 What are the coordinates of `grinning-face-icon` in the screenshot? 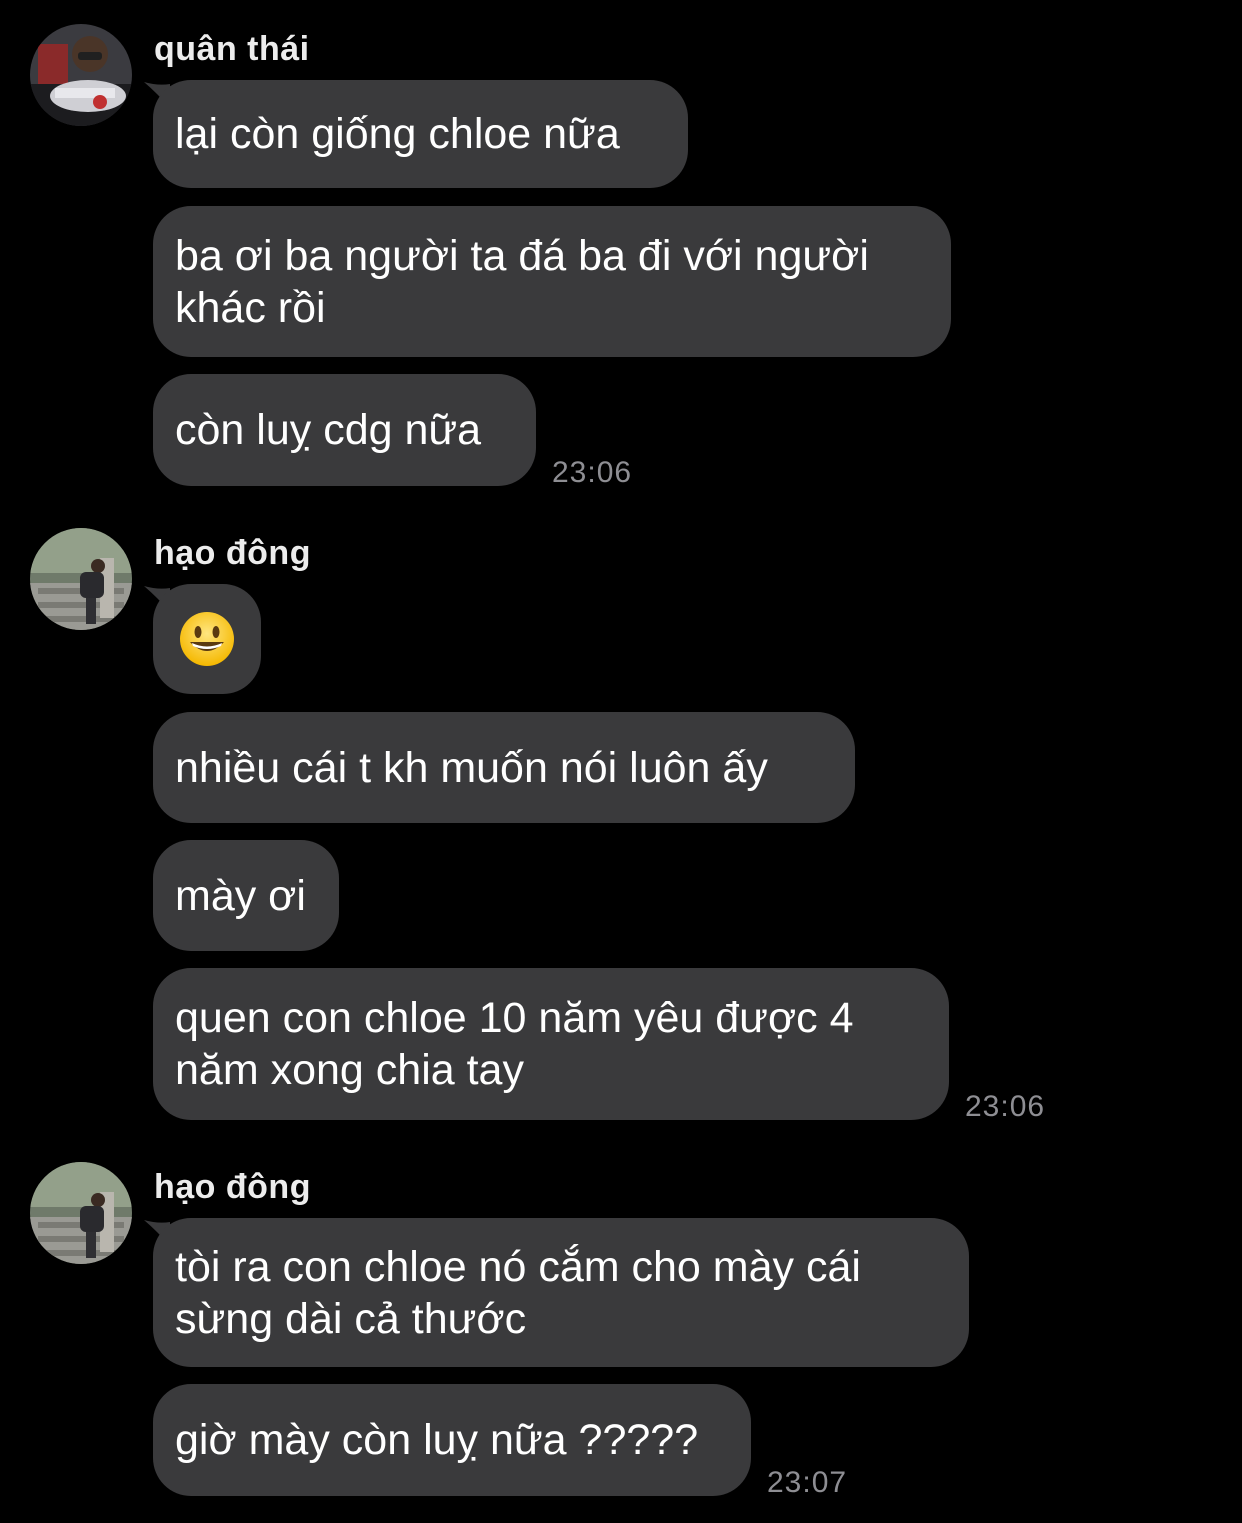 It's located at (207, 639).